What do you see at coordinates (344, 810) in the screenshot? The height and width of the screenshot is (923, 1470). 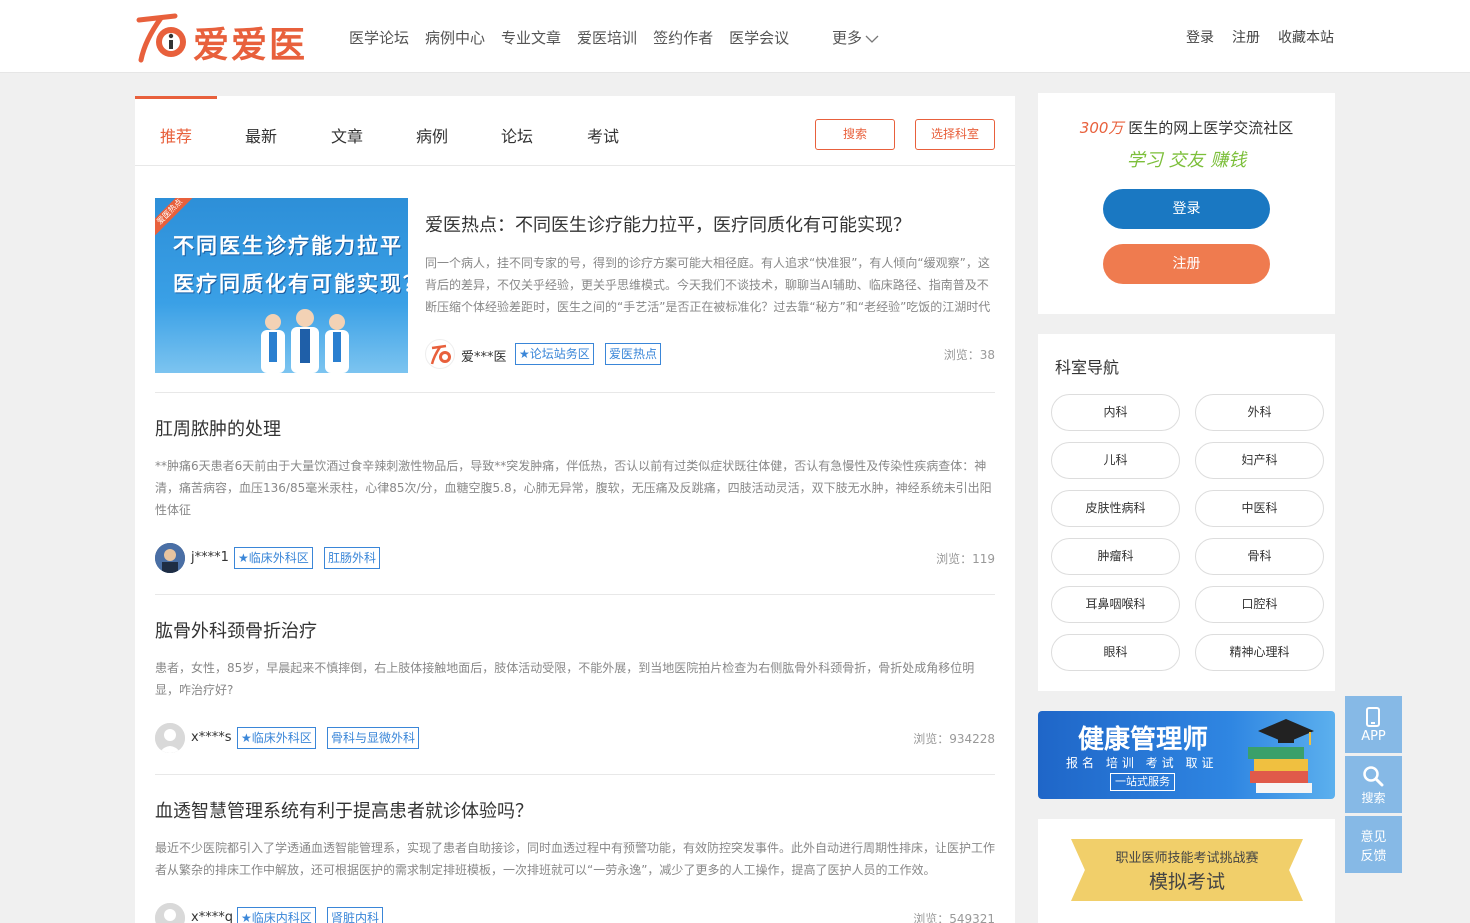 I see `post-title: 血透智慧管理系统有利于提高患者就诊体验吗？` at bounding box center [344, 810].